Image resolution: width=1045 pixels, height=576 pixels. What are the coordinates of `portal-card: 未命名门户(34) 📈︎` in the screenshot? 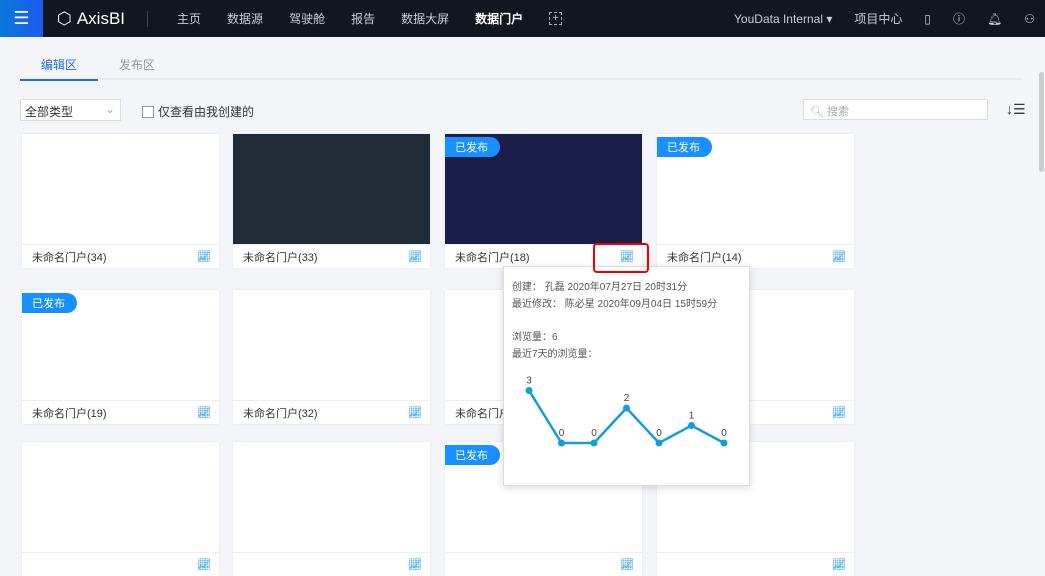 It's located at (120, 201).